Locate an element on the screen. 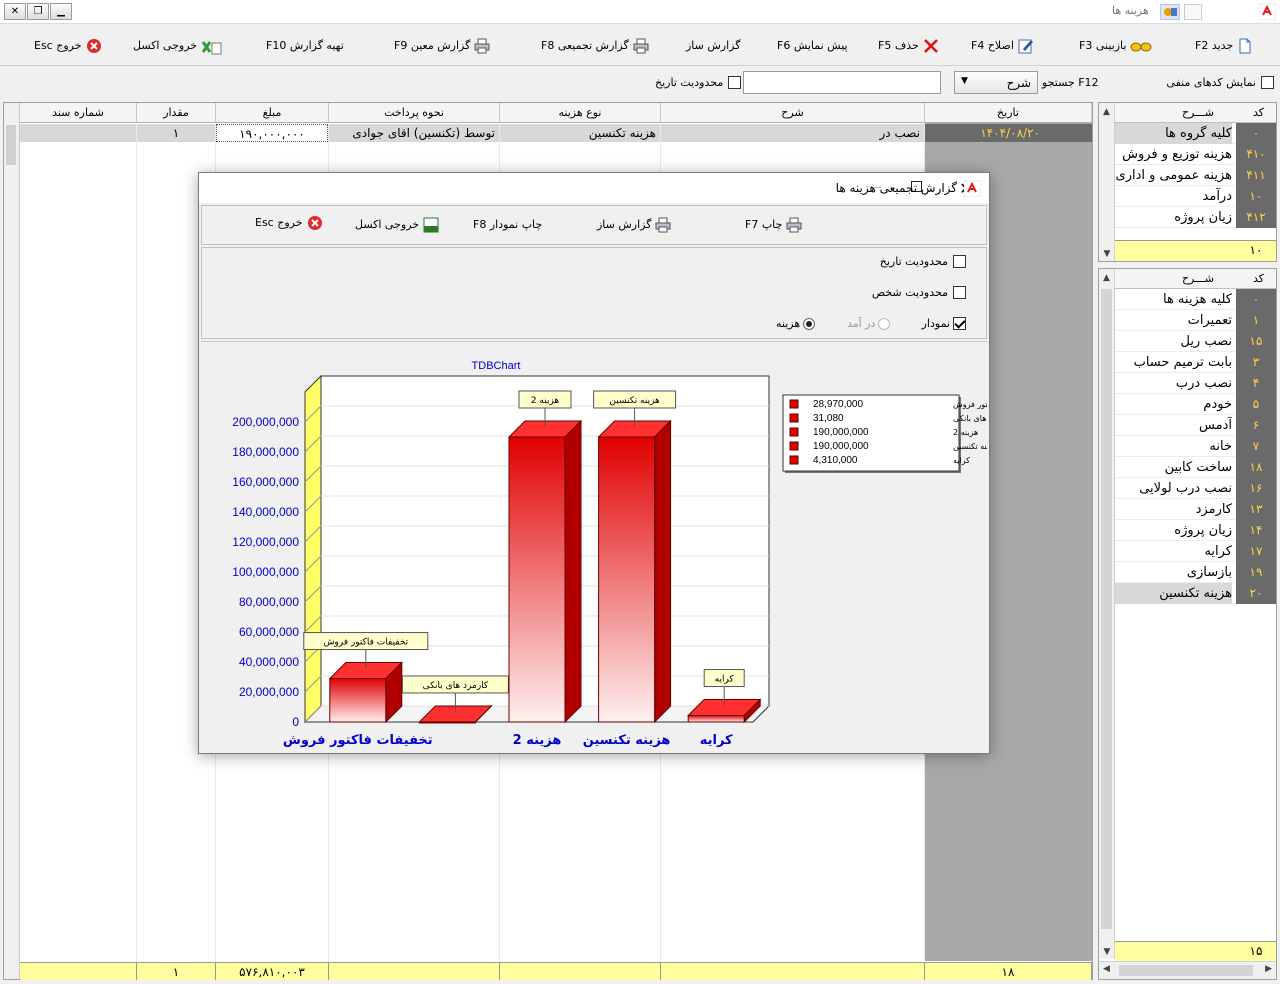 This screenshot has height=984, width=1280. dialog-print-chart-button: چاپ نمودار F8 is located at coordinates (507, 225).